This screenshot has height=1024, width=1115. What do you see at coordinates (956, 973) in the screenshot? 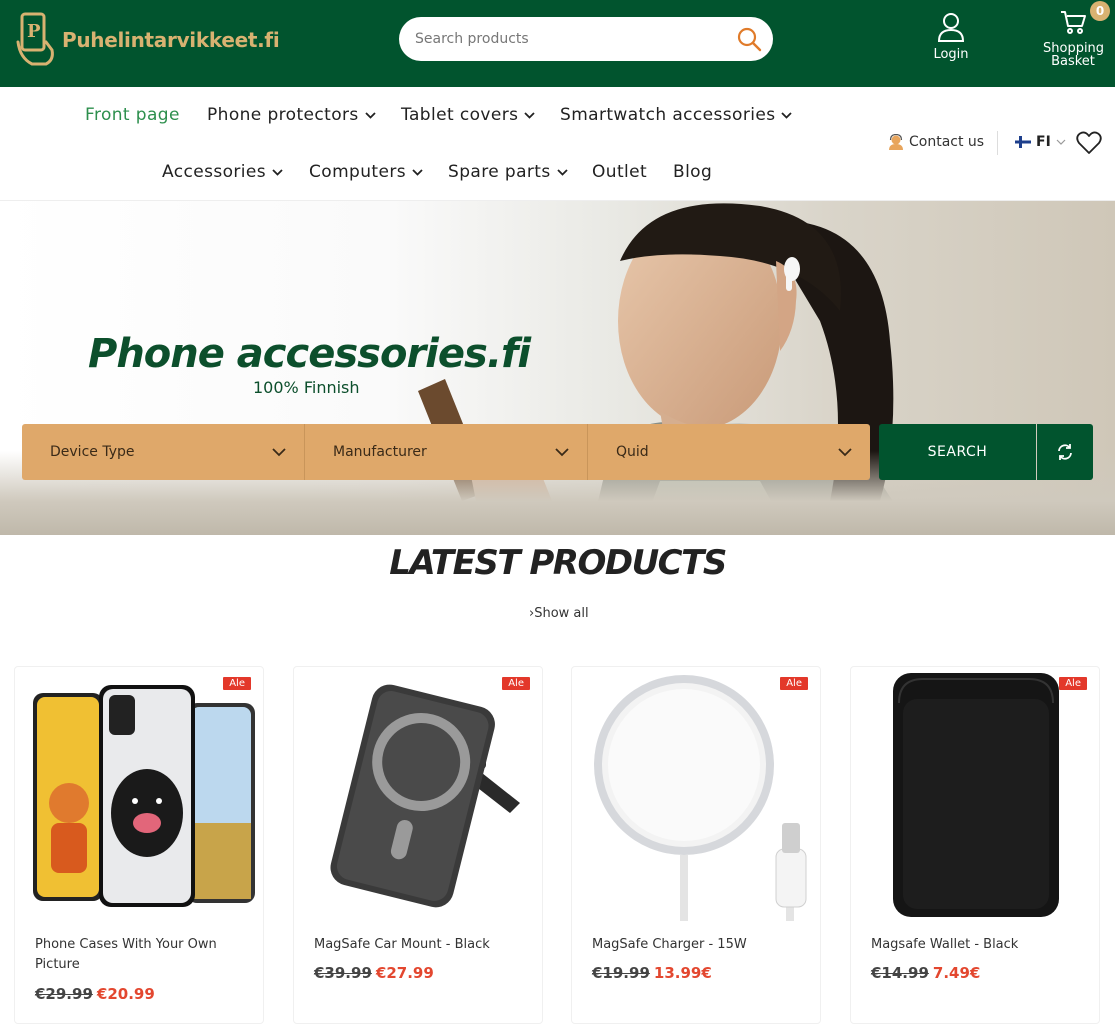
I see `sale-price: 7.49€` at bounding box center [956, 973].